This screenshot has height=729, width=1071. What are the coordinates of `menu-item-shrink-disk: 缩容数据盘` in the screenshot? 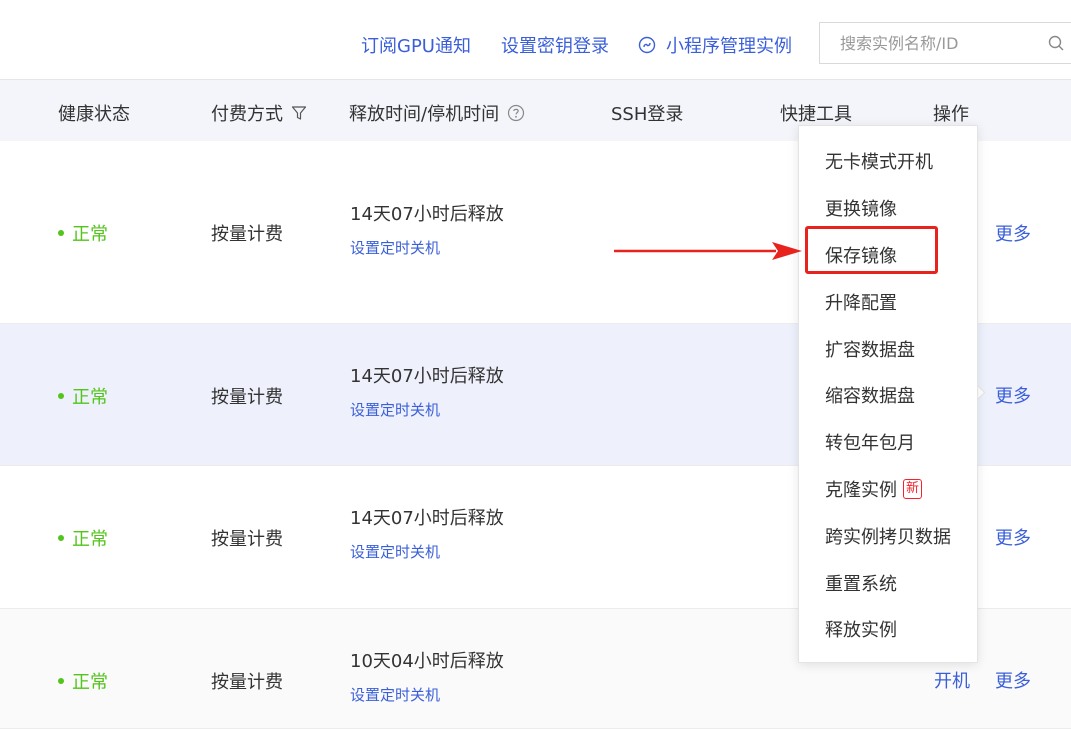 It's located at (870, 395).